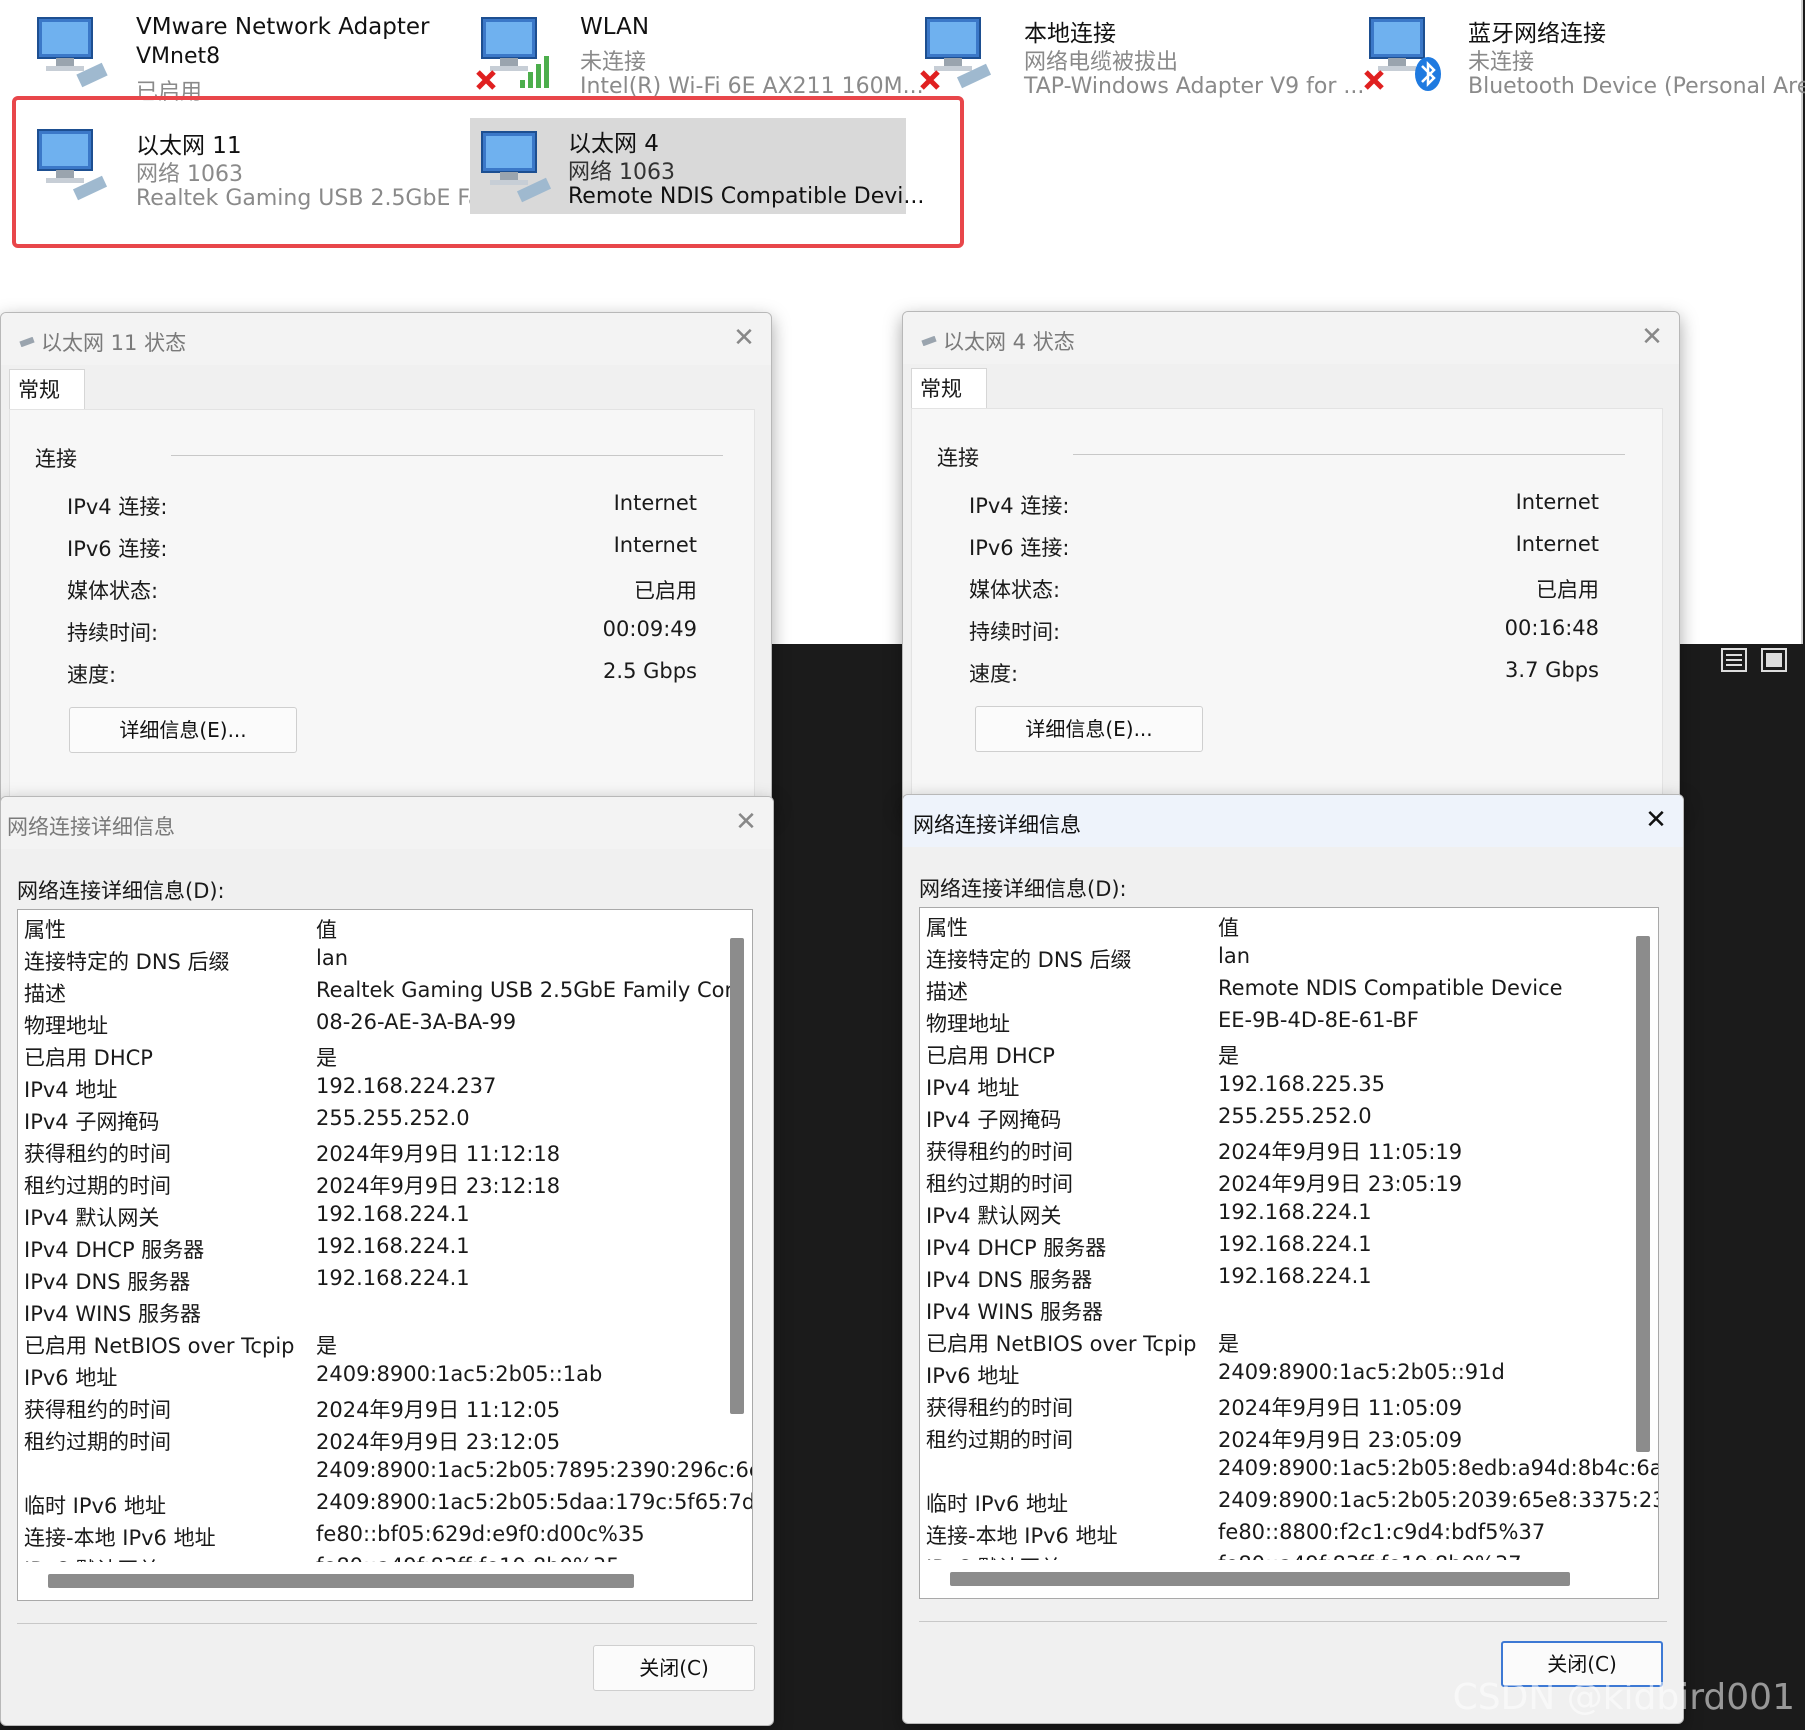 Image resolution: width=1805 pixels, height=1730 pixels. Describe the element at coordinates (1014, 1312) in the screenshot. I see `property-cell: IPv4 WINS 服务器` at that location.